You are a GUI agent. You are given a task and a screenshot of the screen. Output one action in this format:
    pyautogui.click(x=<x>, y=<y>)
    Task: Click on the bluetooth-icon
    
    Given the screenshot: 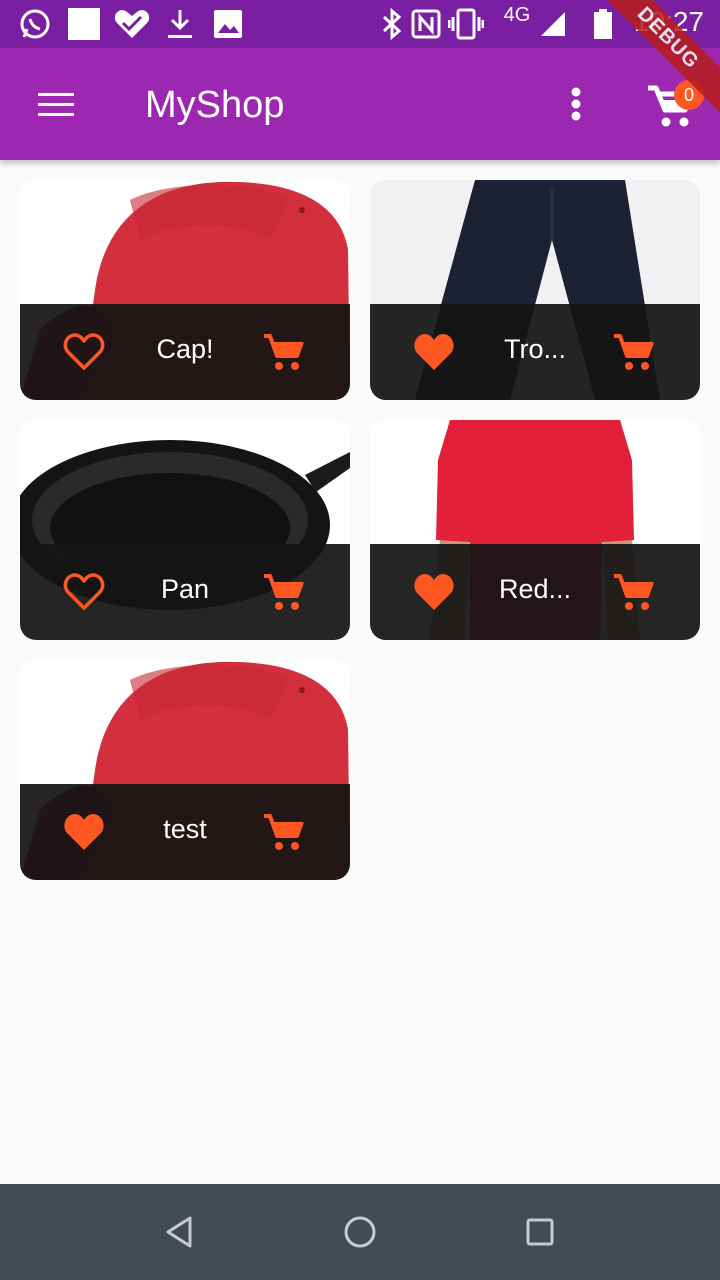 What is the action you would take?
    pyautogui.click(x=392, y=24)
    